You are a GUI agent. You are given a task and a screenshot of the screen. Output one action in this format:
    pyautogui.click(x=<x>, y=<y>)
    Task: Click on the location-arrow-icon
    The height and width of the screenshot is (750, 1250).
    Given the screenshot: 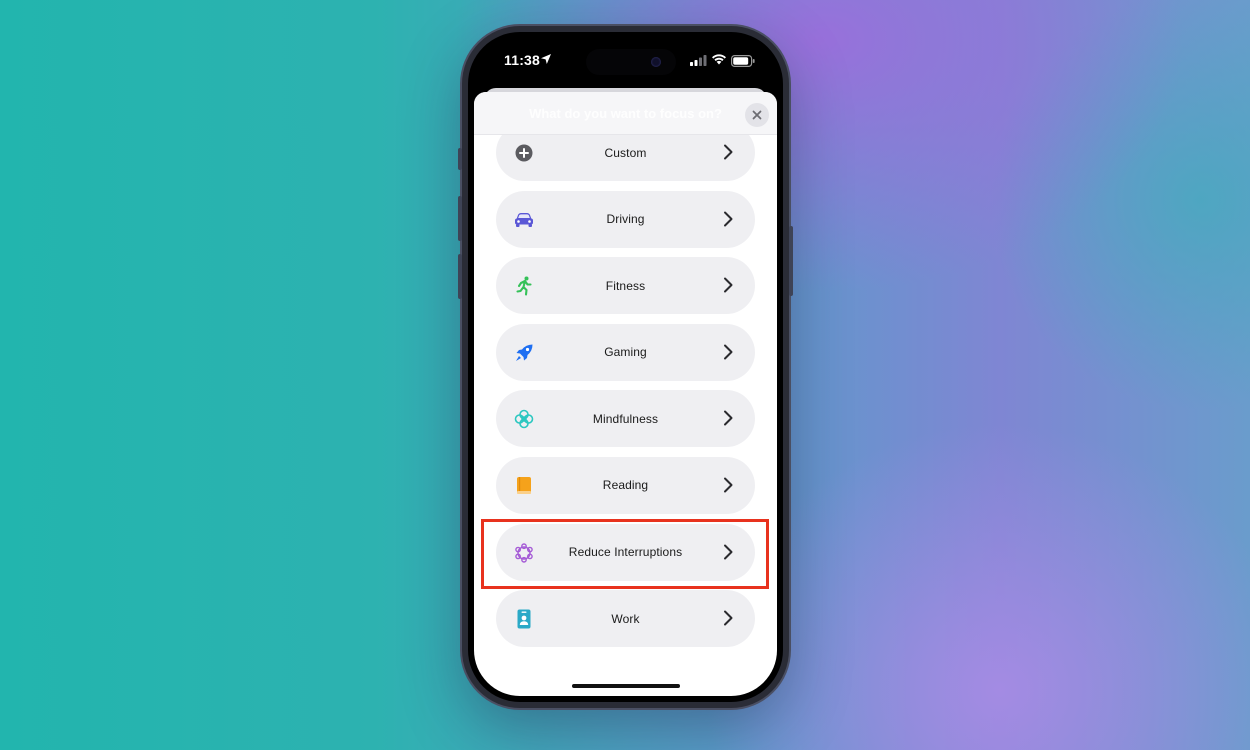 What is the action you would take?
    pyautogui.click(x=546, y=59)
    